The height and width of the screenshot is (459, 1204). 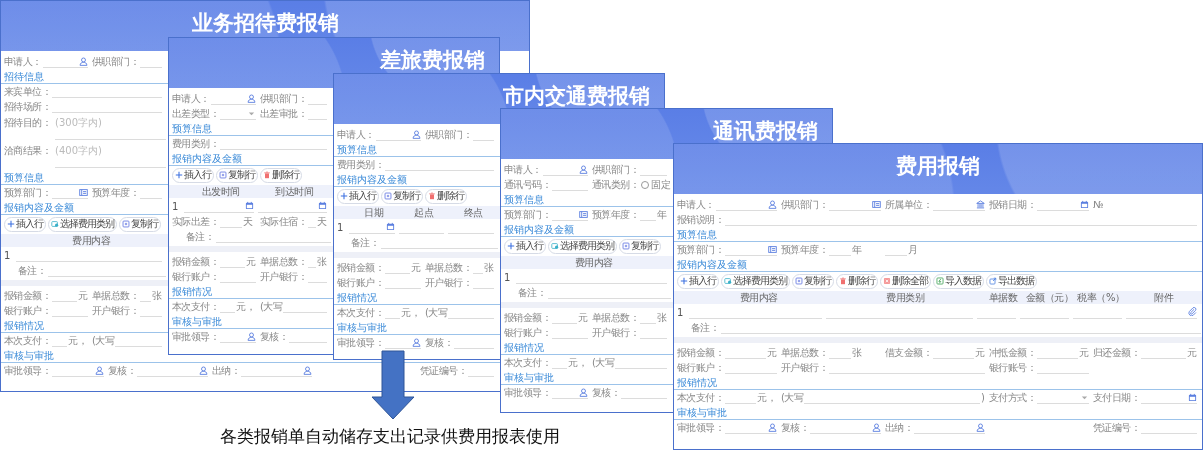 I want to click on field-label: 预算年度：, so click(x=615, y=214).